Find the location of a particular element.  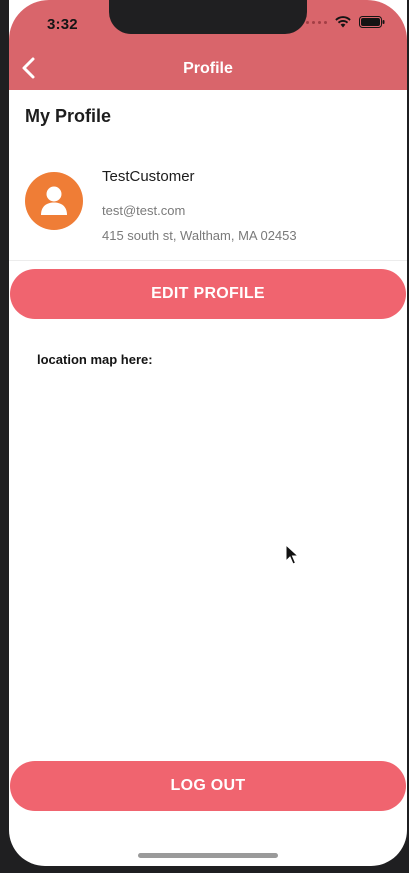

battery-icon is located at coordinates (372, 22).